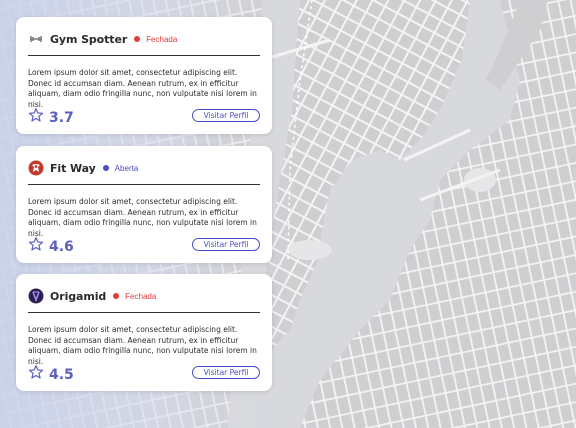 The height and width of the screenshot is (428, 576). Describe the element at coordinates (73, 168) in the screenshot. I see `gym-name: Fit Way` at that location.